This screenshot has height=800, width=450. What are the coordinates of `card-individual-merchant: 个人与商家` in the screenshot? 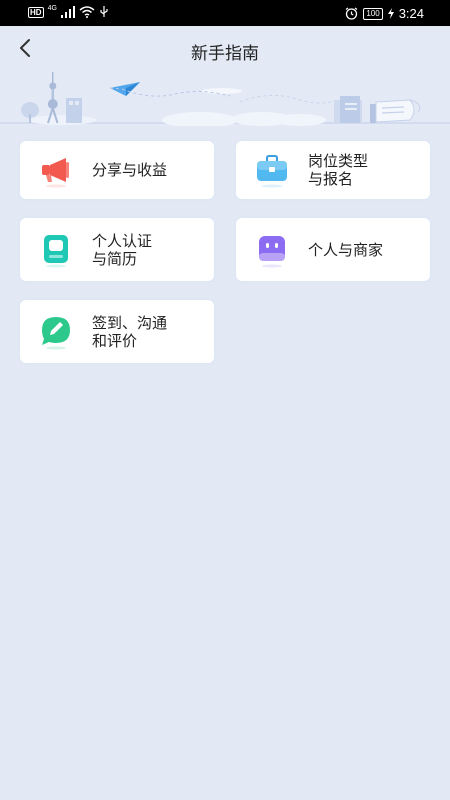 It's located at (333, 249).